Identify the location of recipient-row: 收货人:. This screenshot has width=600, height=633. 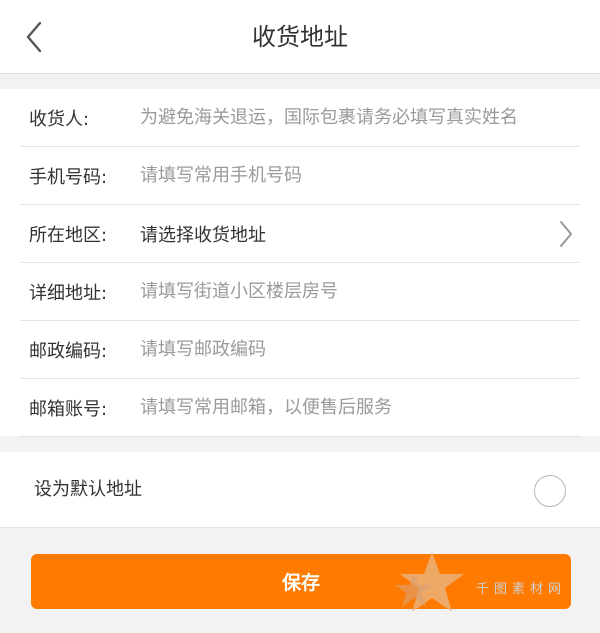
(300, 118).